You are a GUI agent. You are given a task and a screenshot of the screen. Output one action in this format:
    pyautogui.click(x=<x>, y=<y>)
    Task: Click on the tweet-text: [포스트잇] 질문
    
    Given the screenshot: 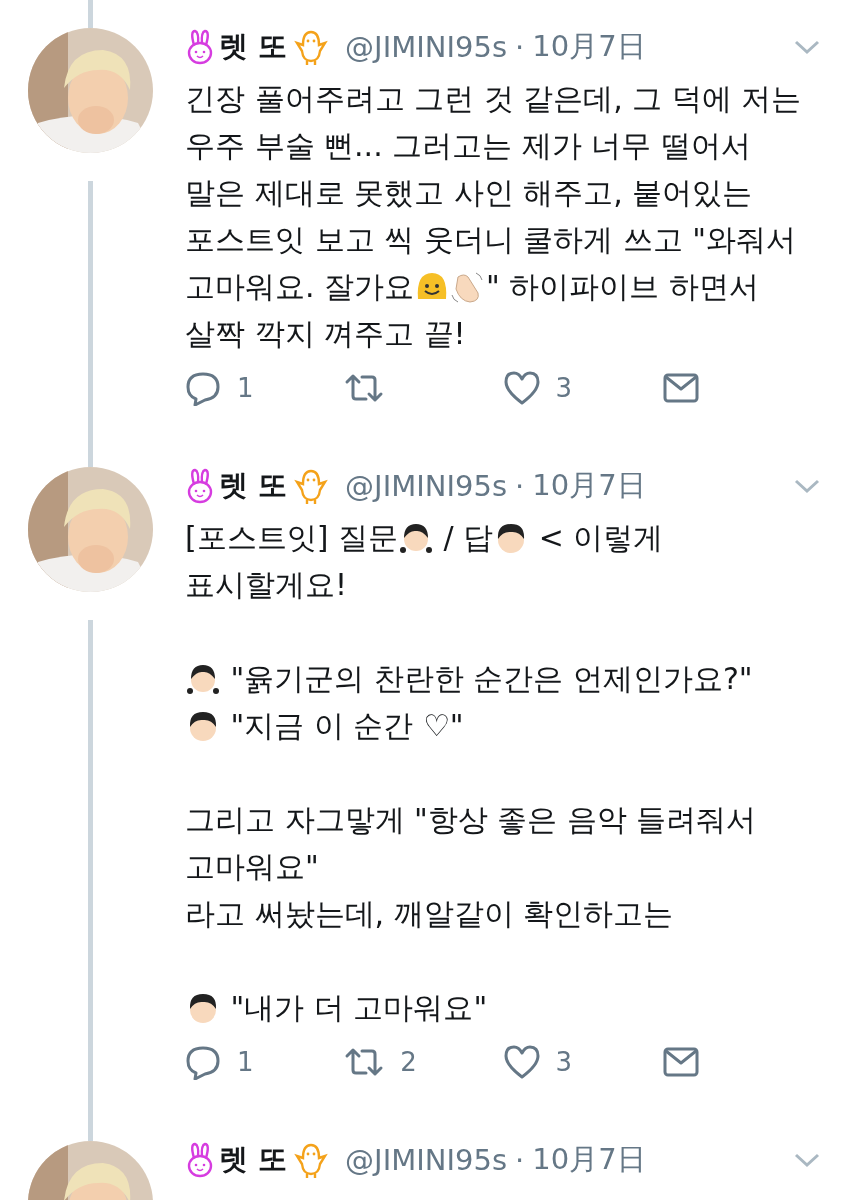 What is the action you would take?
    pyautogui.click(x=291, y=538)
    